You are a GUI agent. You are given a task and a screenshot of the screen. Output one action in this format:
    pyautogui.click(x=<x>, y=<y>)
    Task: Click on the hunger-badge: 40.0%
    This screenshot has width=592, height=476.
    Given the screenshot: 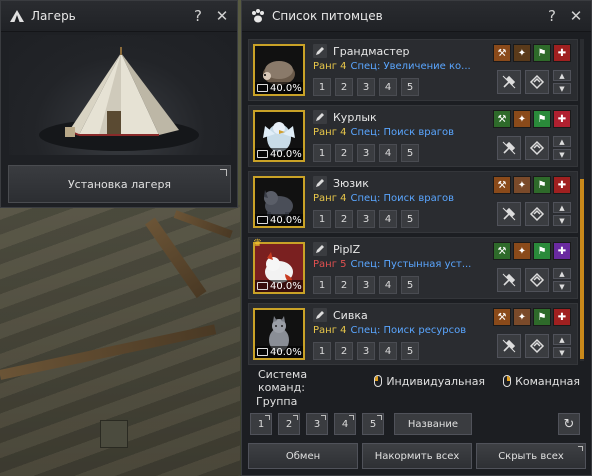 What is the action you would take?
    pyautogui.click(x=279, y=154)
    